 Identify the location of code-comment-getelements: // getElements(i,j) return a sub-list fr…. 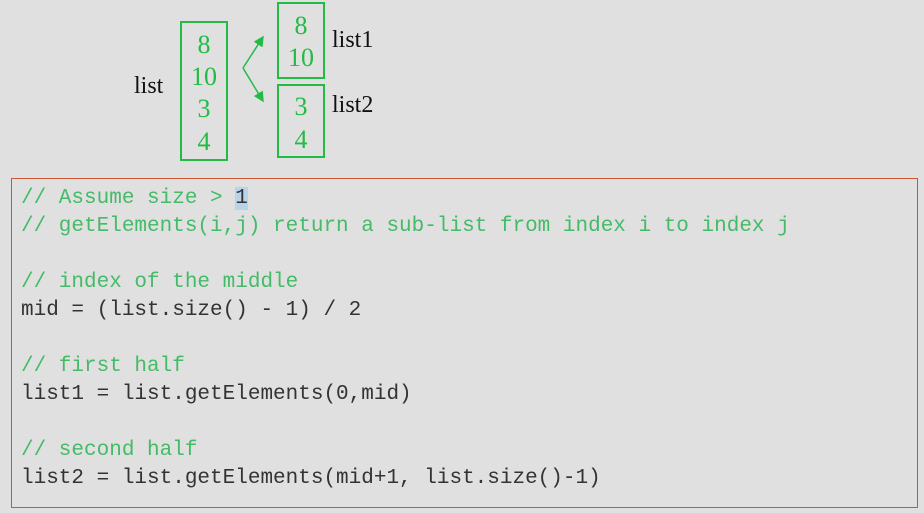
(405, 226).